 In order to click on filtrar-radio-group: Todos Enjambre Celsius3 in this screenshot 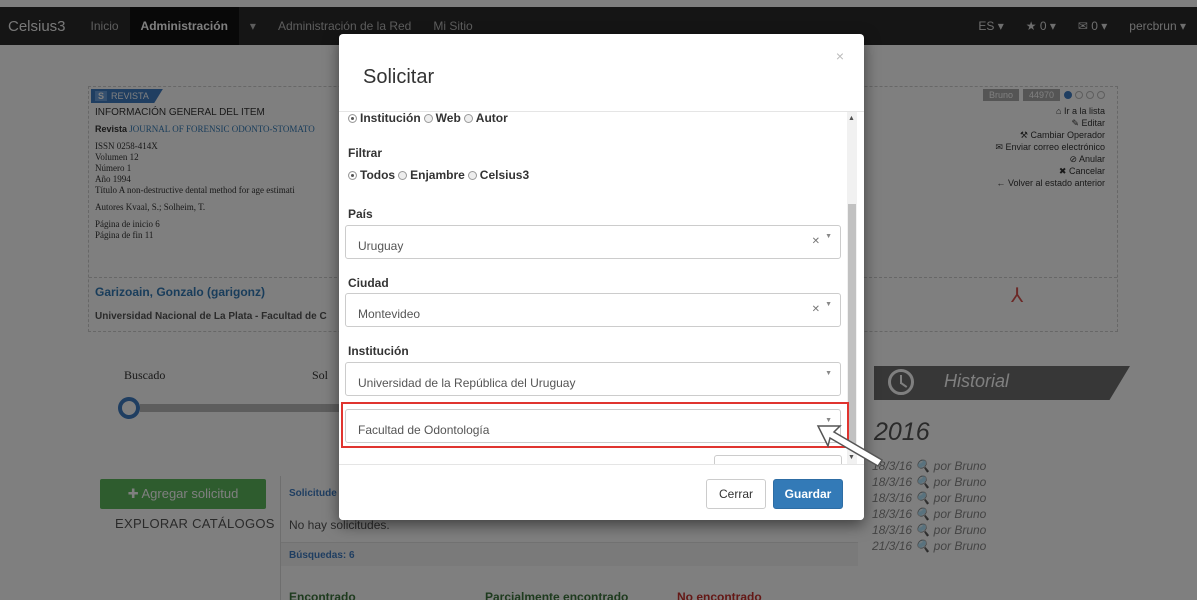, I will do `click(438, 175)`.